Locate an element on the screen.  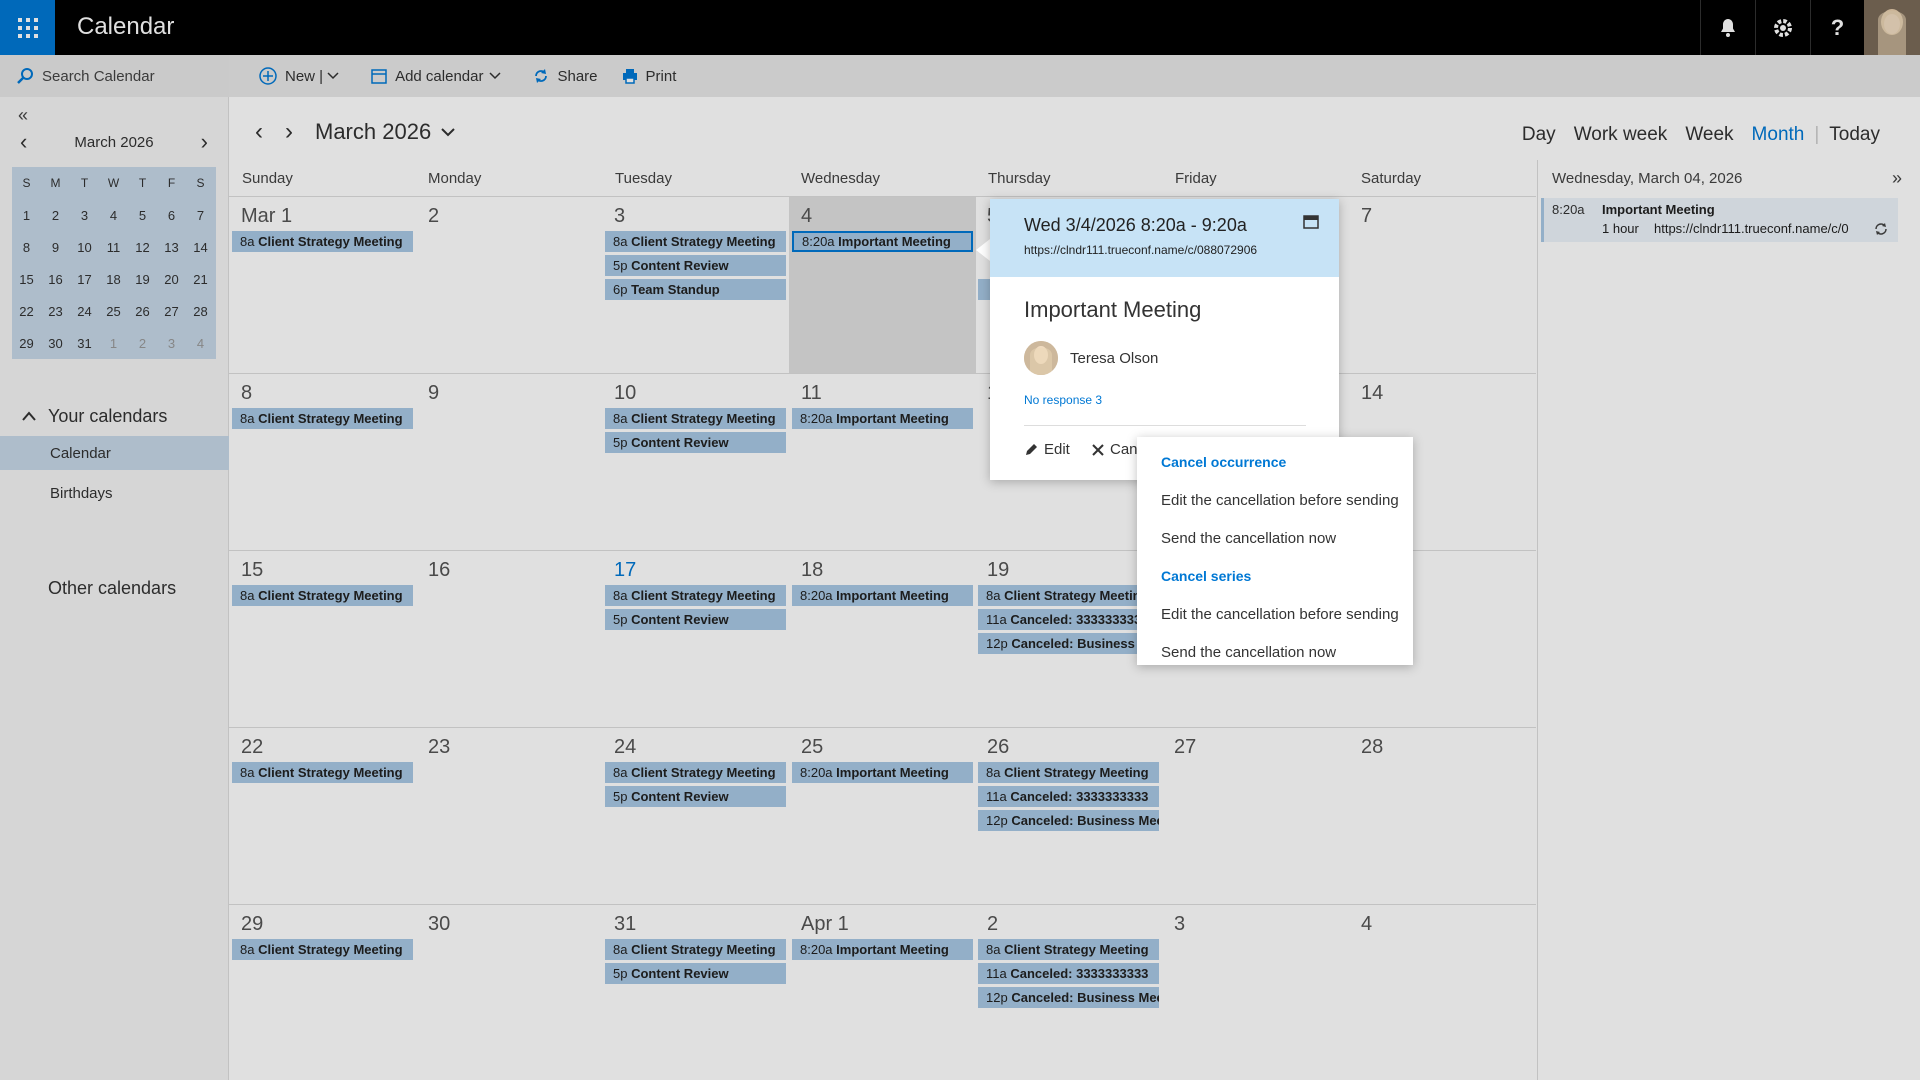
organizer-name: Teresa Olson is located at coordinates (1114, 358).